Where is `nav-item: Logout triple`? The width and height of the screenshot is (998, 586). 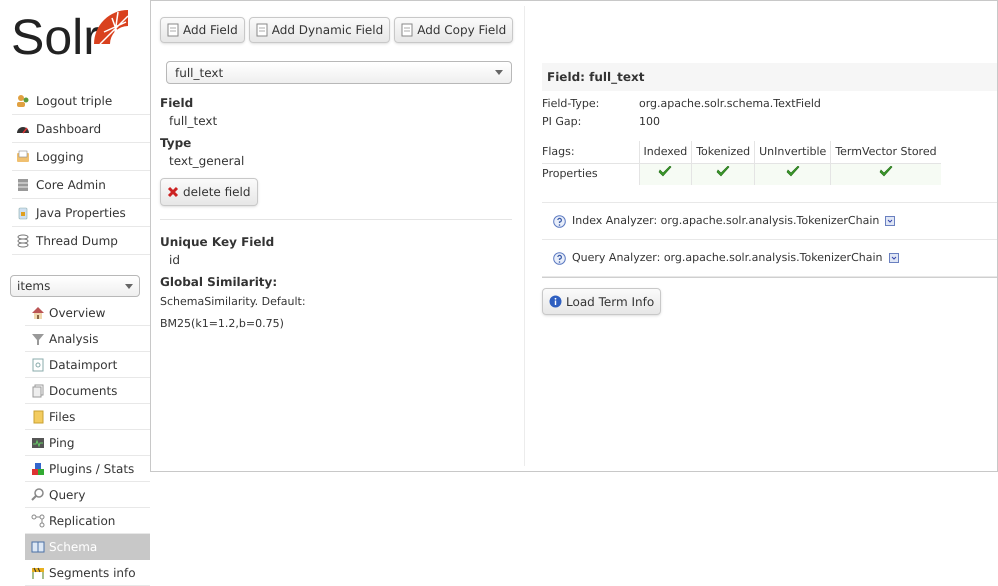
nav-item: Logout triple is located at coordinates (81, 101).